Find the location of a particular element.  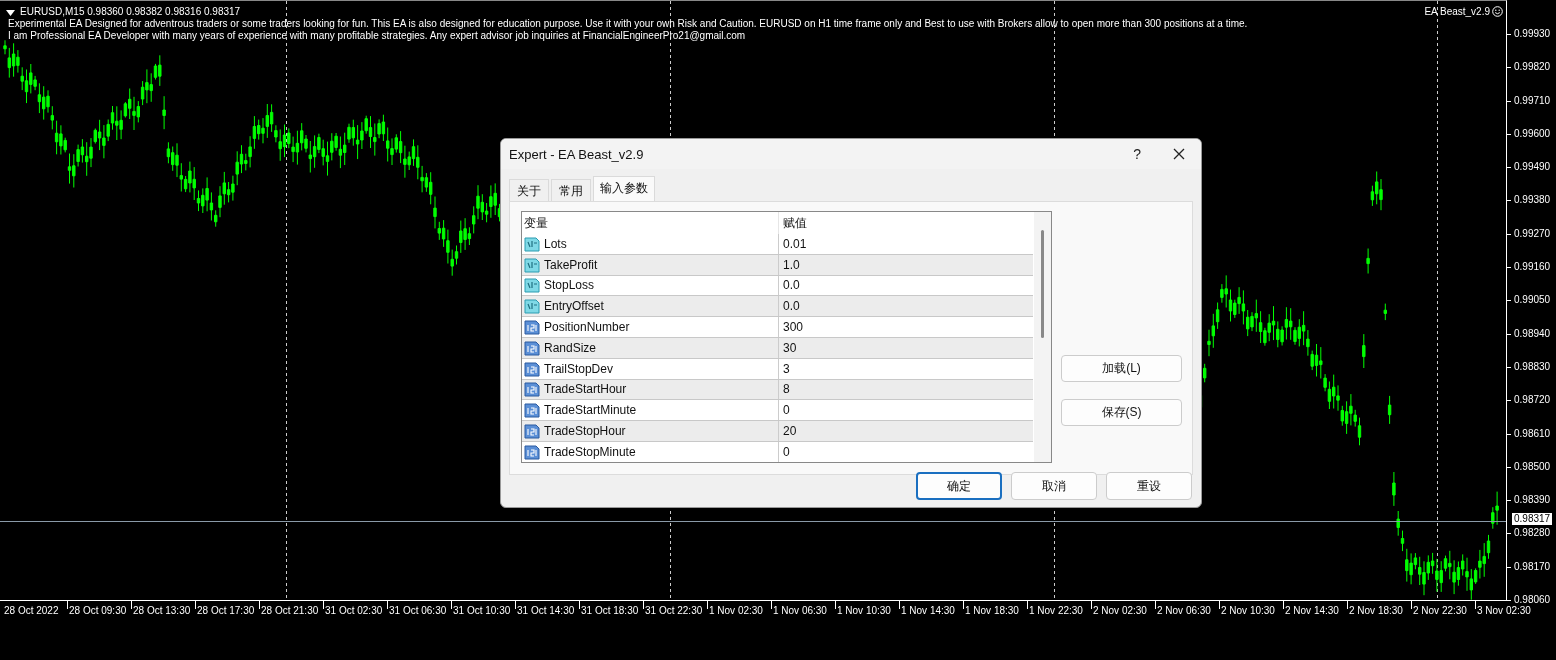

time-label: 2 Nov 02:30 is located at coordinates (1120, 610).